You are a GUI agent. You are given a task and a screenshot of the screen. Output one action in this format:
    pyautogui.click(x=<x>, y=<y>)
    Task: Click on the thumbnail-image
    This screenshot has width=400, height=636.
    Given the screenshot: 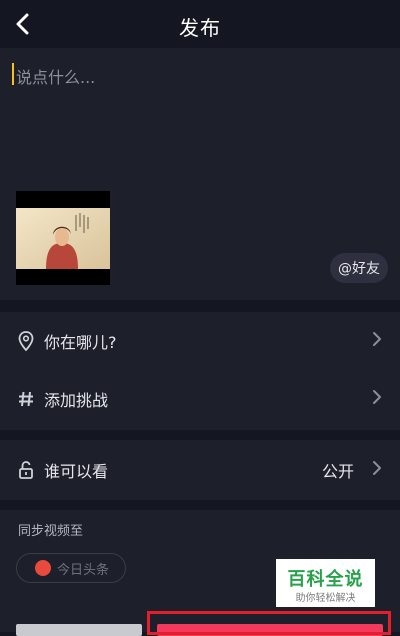 What is the action you would take?
    pyautogui.click(x=63, y=238)
    